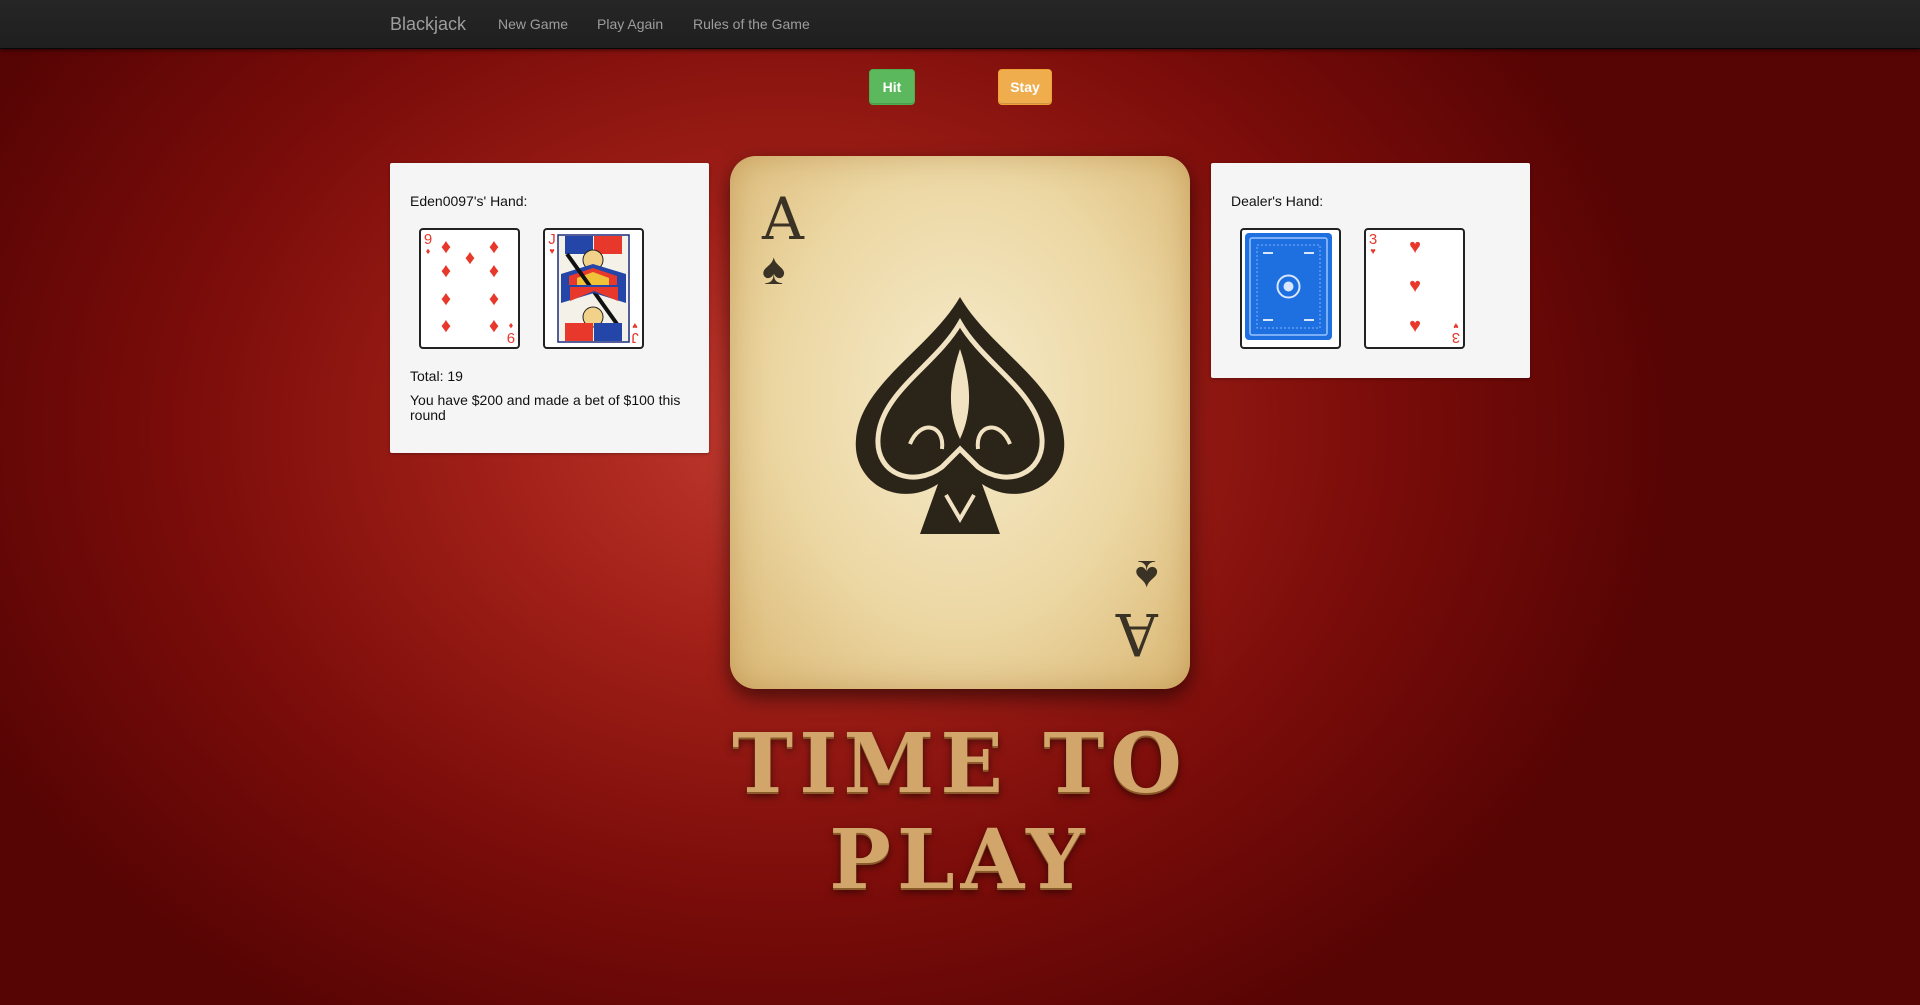  Describe the element at coordinates (436, 376) in the screenshot. I see `player-total: Total: 19` at that location.